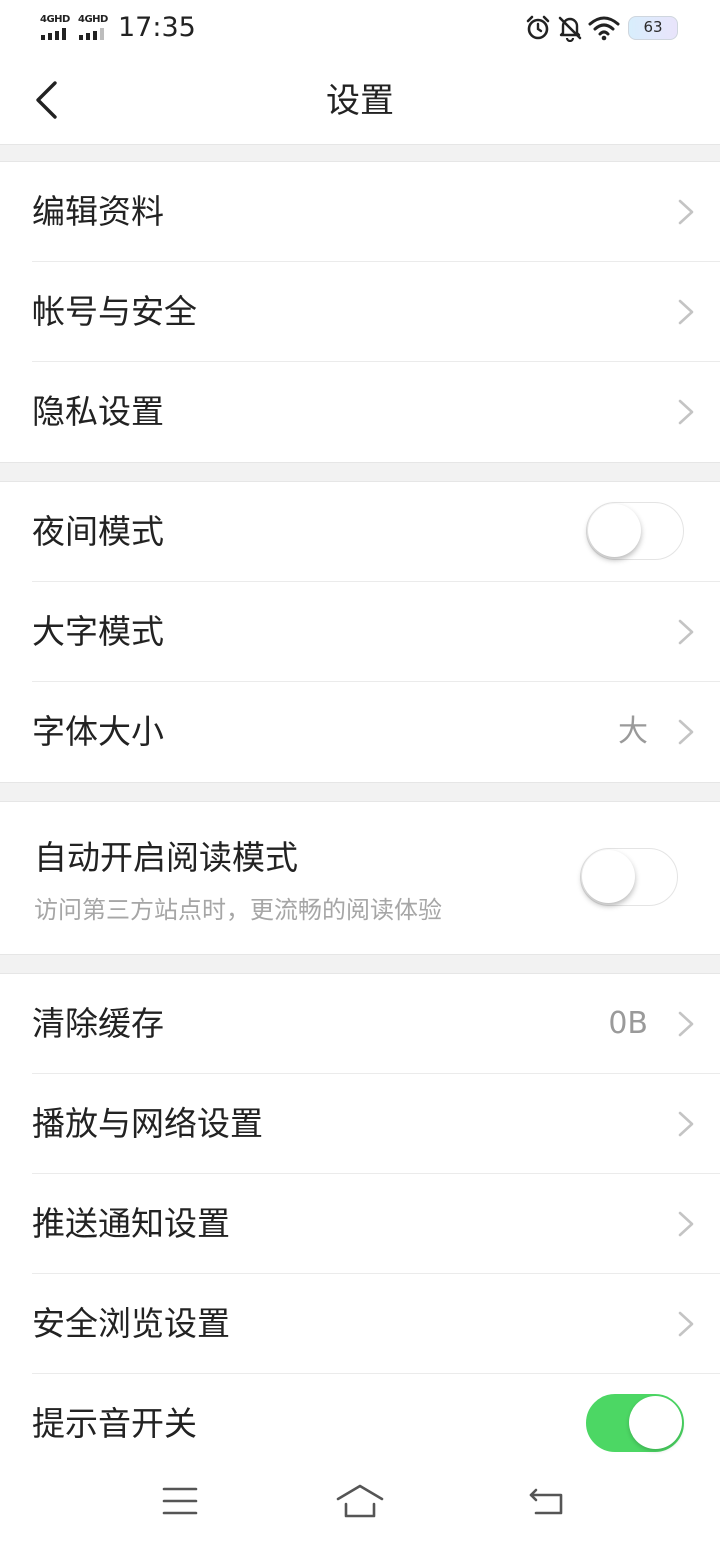 The height and width of the screenshot is (1544, 720). I want to click on font-size-label: 字体大小, so click(98, 731).